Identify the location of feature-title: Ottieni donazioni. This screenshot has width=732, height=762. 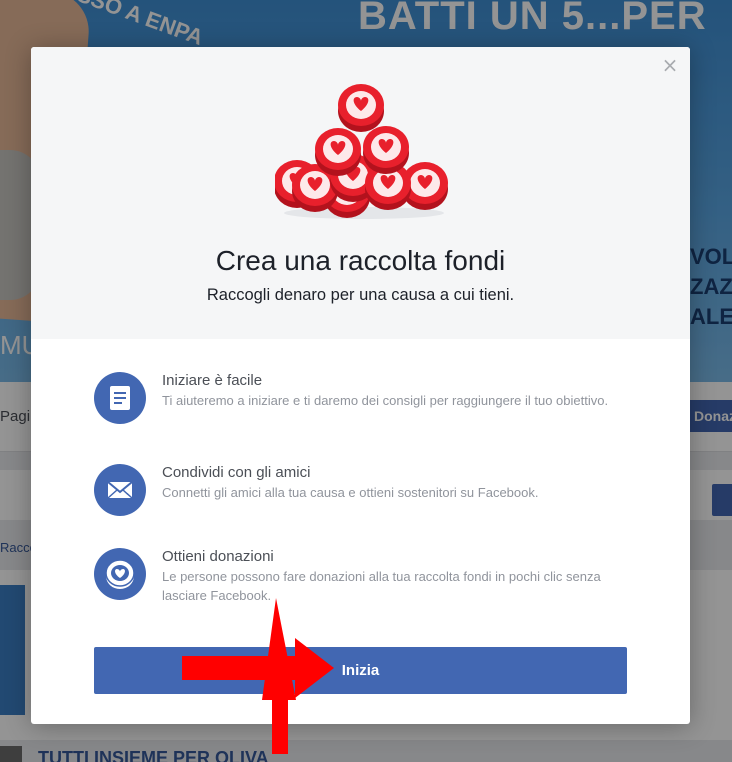
(218, 556).